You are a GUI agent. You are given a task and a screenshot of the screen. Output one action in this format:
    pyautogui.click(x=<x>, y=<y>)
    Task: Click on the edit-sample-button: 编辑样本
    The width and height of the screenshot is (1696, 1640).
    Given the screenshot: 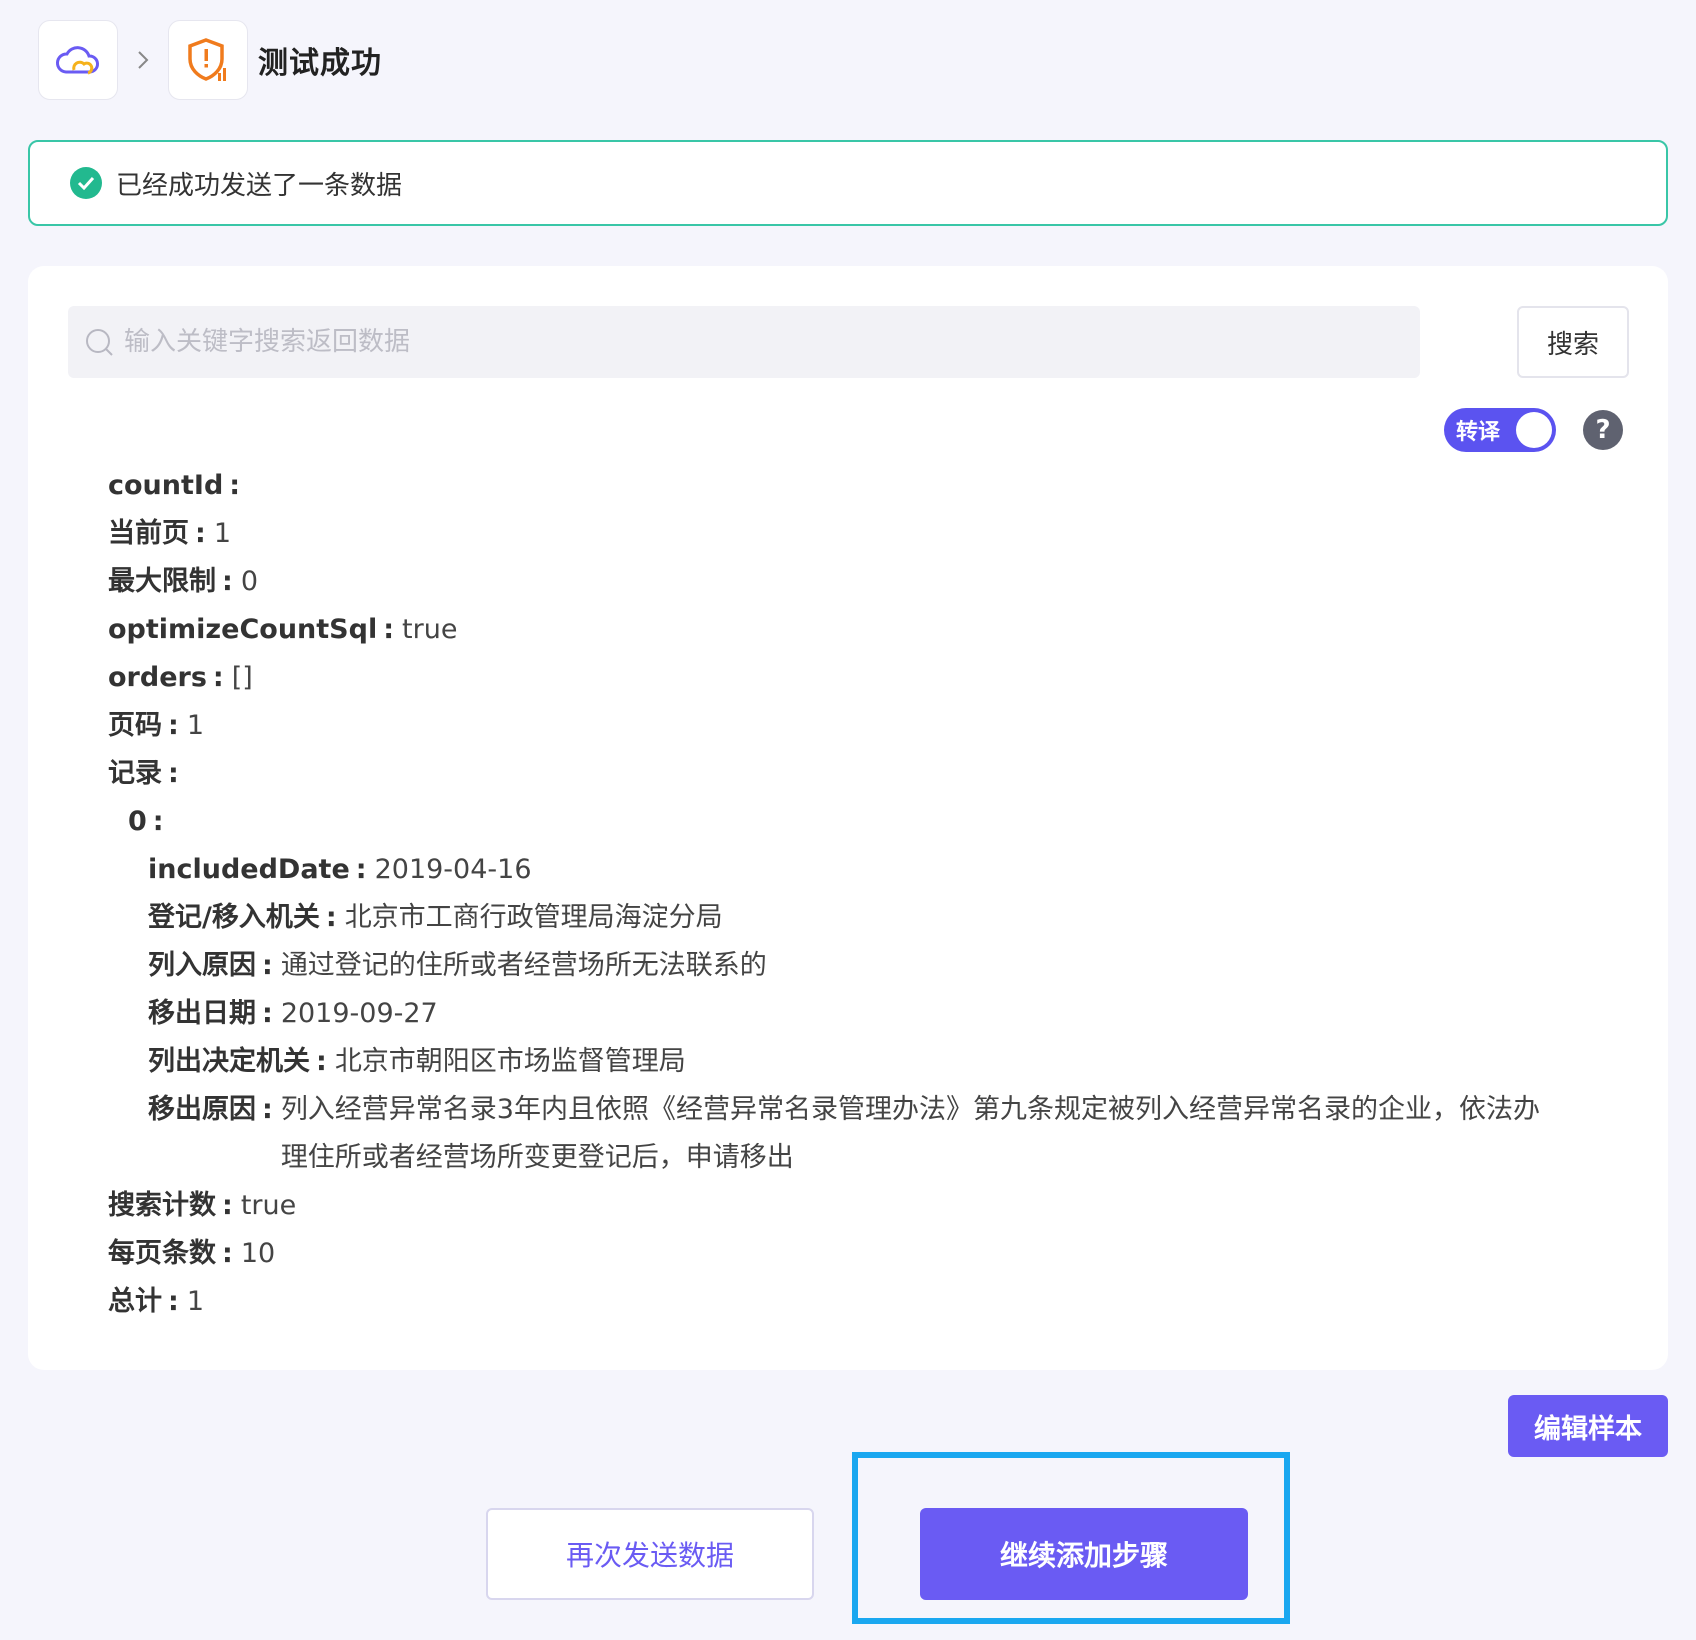 What is the action you would take?
    pyautogui.click(x=1588, y=1426)
    